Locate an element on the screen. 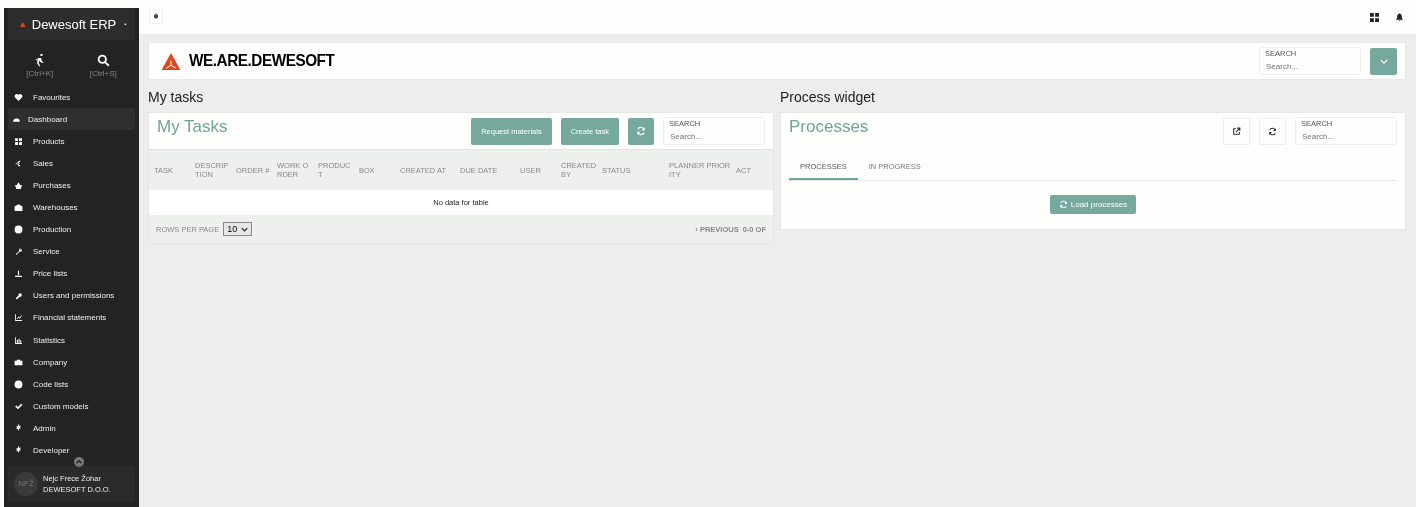 The height and width of the screenshot is (507, 1416). sidebar-item: Favourites is located at coordinates (71, 97).